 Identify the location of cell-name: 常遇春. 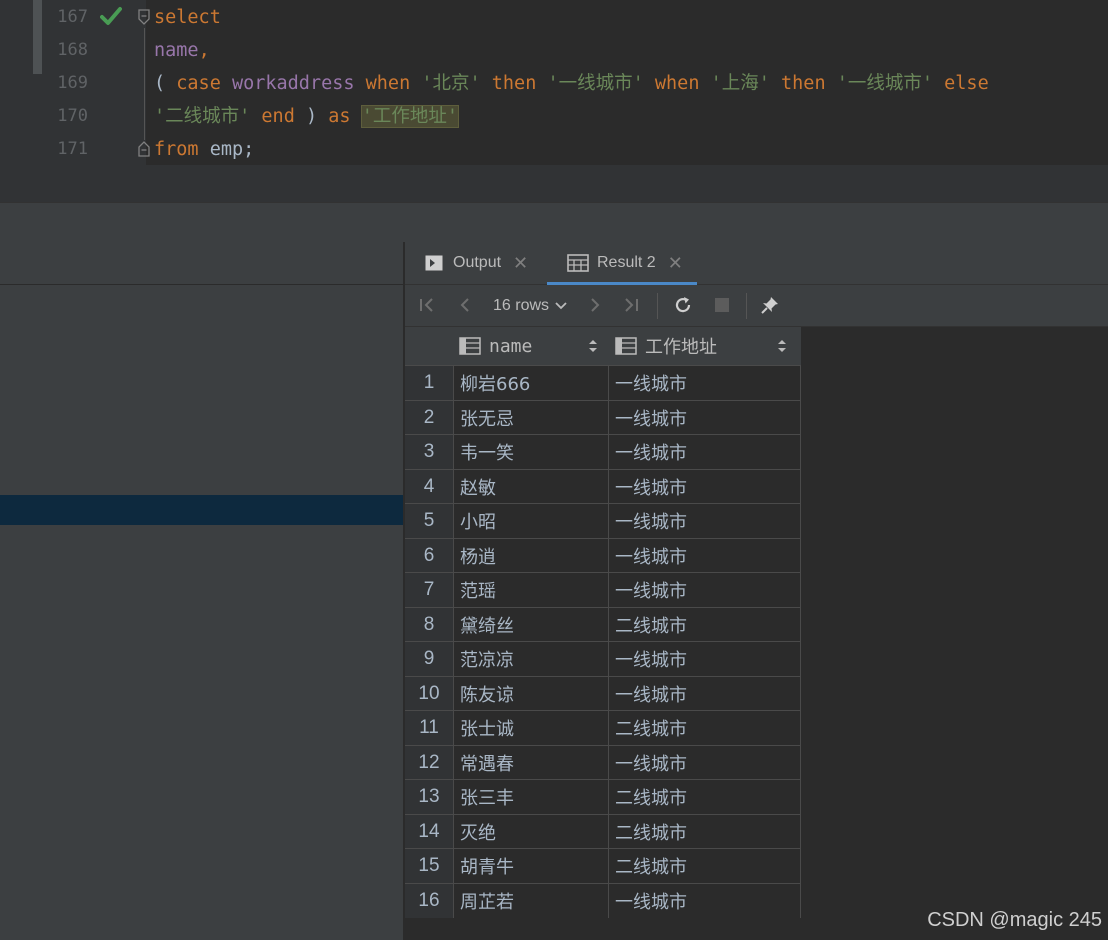
(531, 762).